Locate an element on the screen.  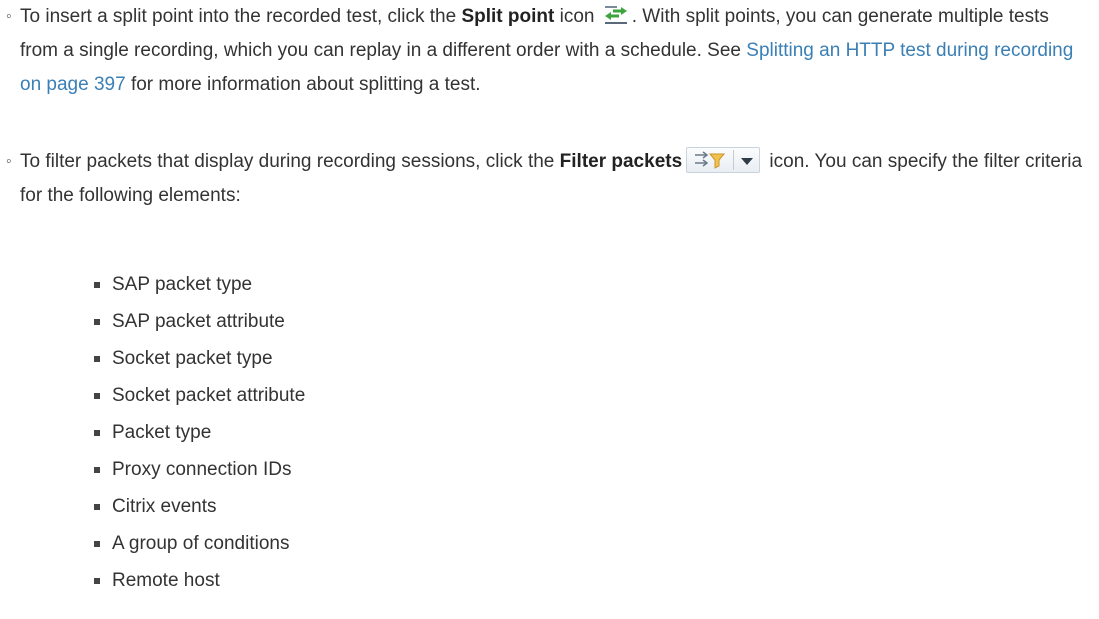
list-item: Remote host is located at coordinates (199, 580).